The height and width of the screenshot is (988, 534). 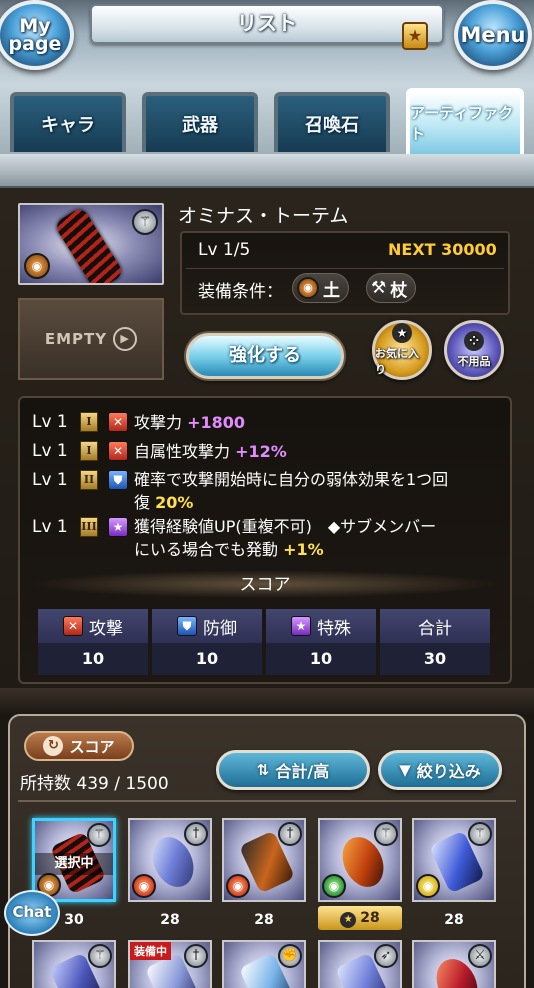 I want to click on artifact-card: ⚚, so click(x=74, y=964).